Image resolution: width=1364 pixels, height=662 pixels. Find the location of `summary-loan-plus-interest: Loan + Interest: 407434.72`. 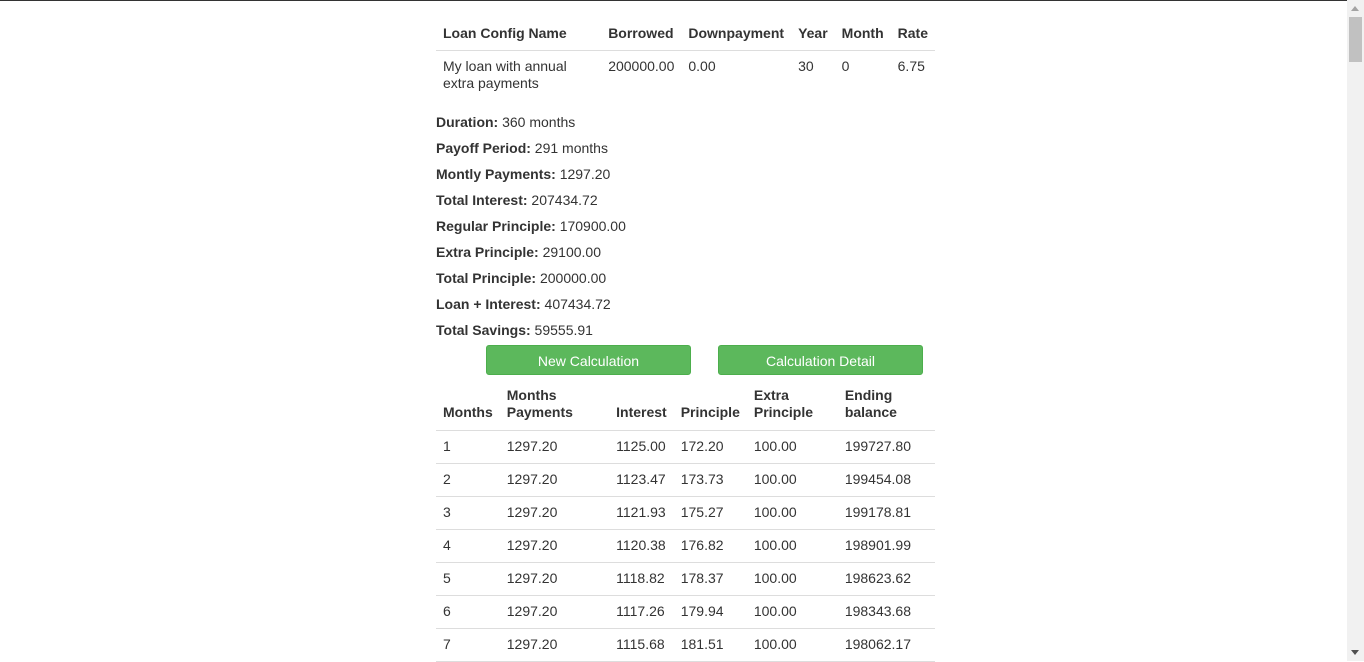

summary-loan-plus-interest: Loan + Interest: 407434.72 is located at coordinates (685, 309).